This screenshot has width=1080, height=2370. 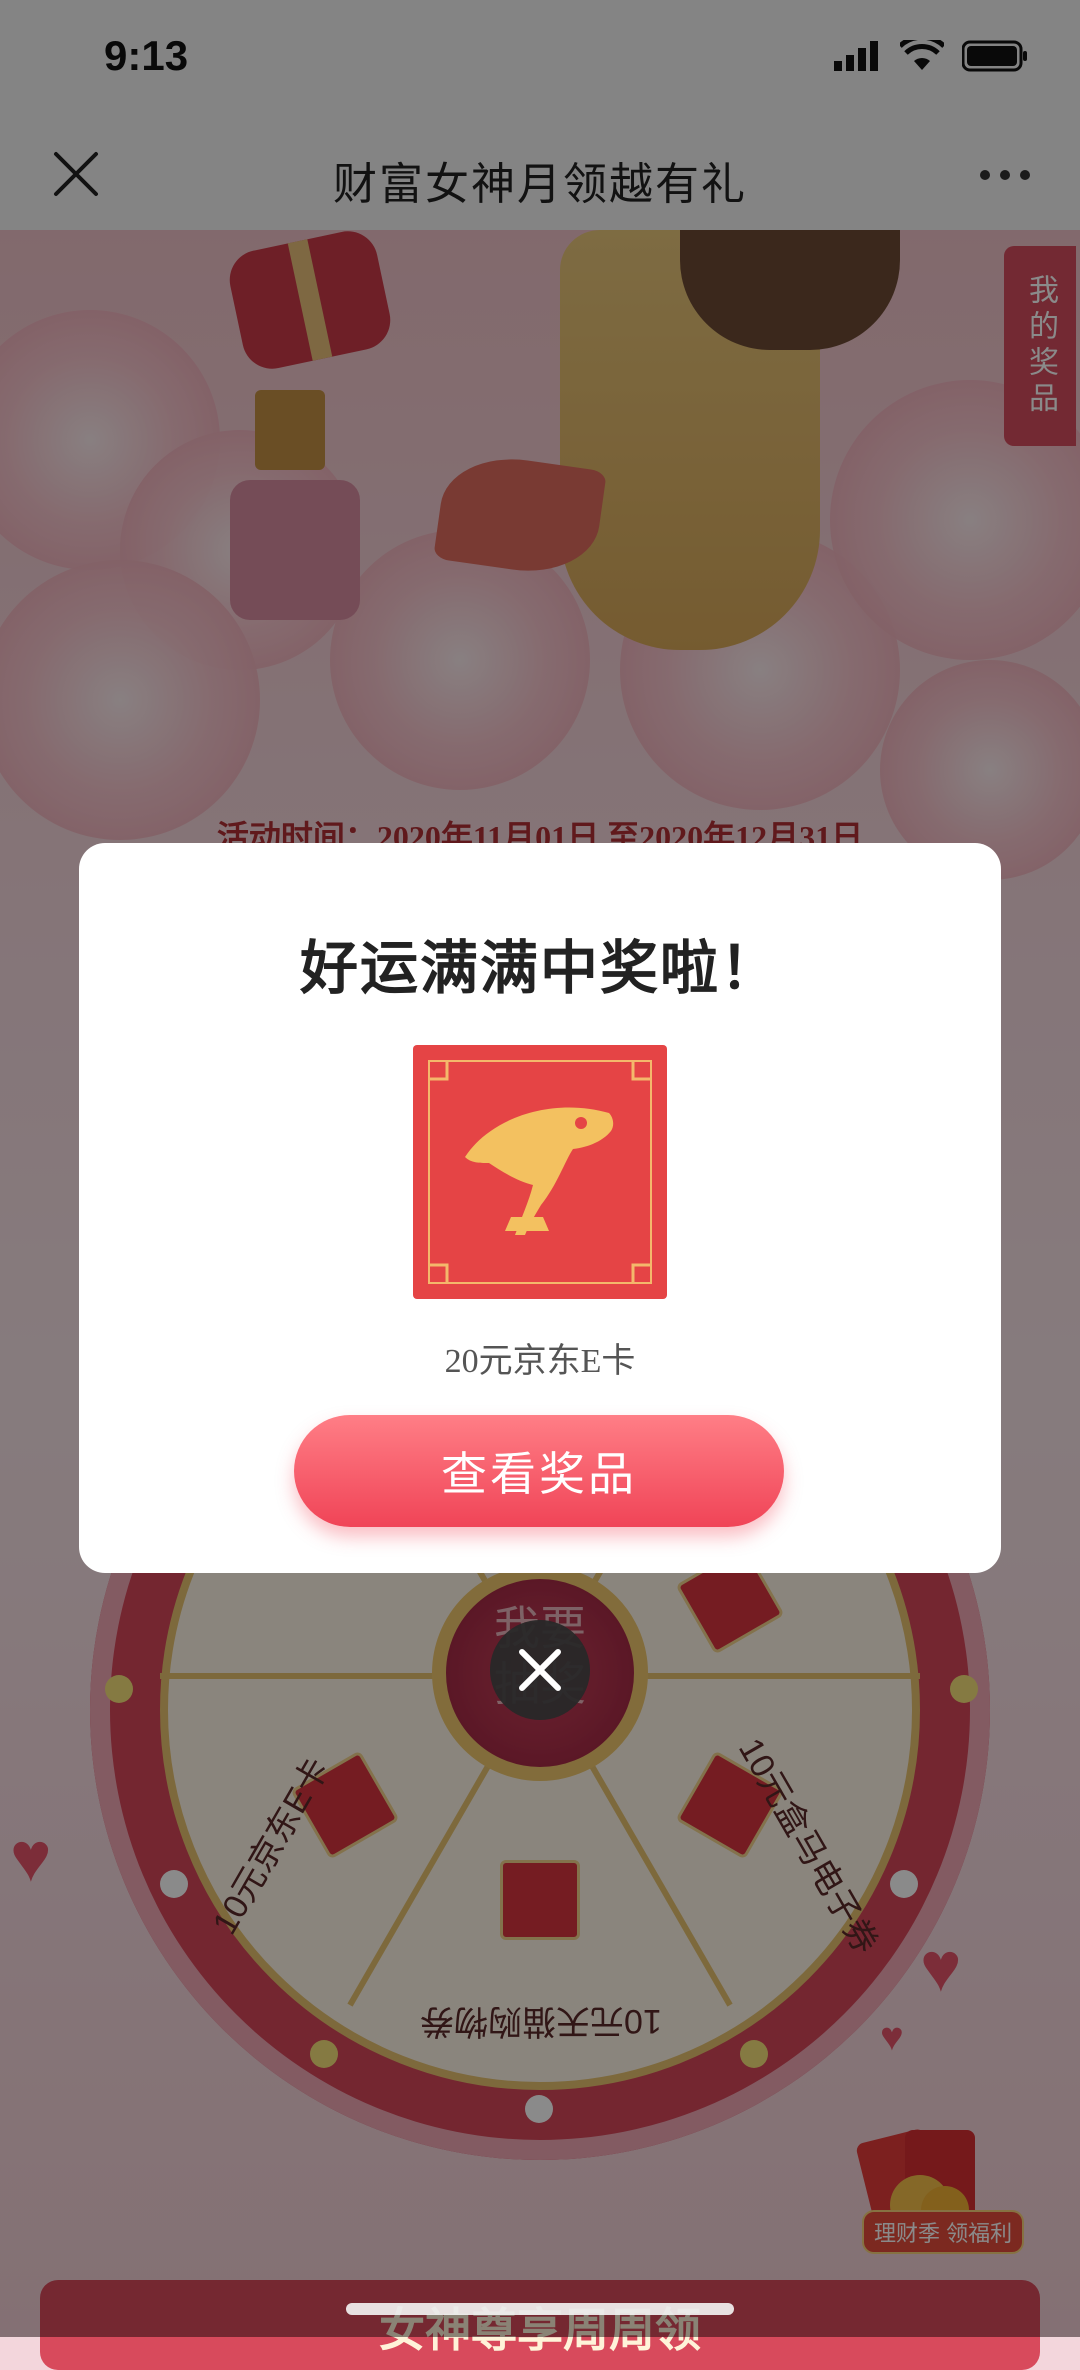 I want to click on prize-name: 20元京东E卡, so click(x=540, y=1361).